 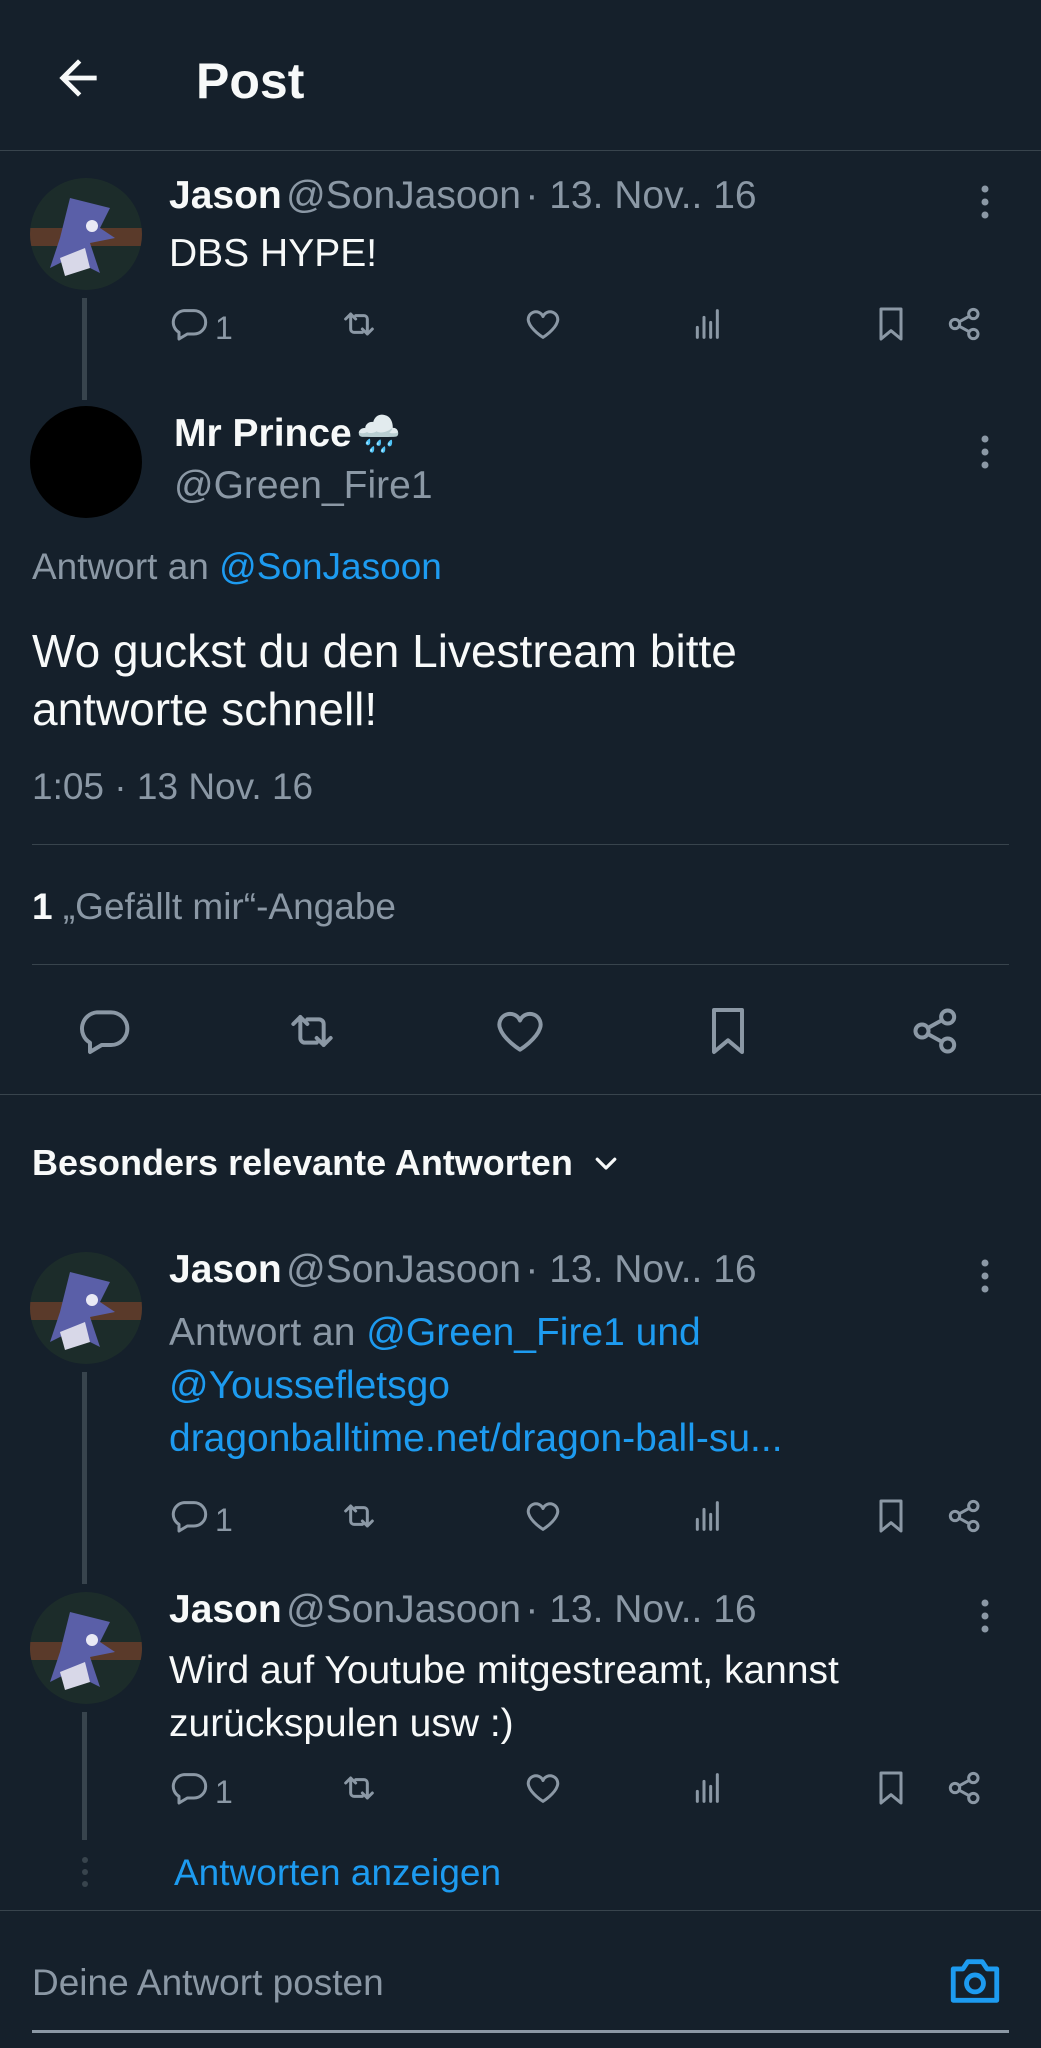 I want to click on camera-icon, so click(x=975, y=1981).